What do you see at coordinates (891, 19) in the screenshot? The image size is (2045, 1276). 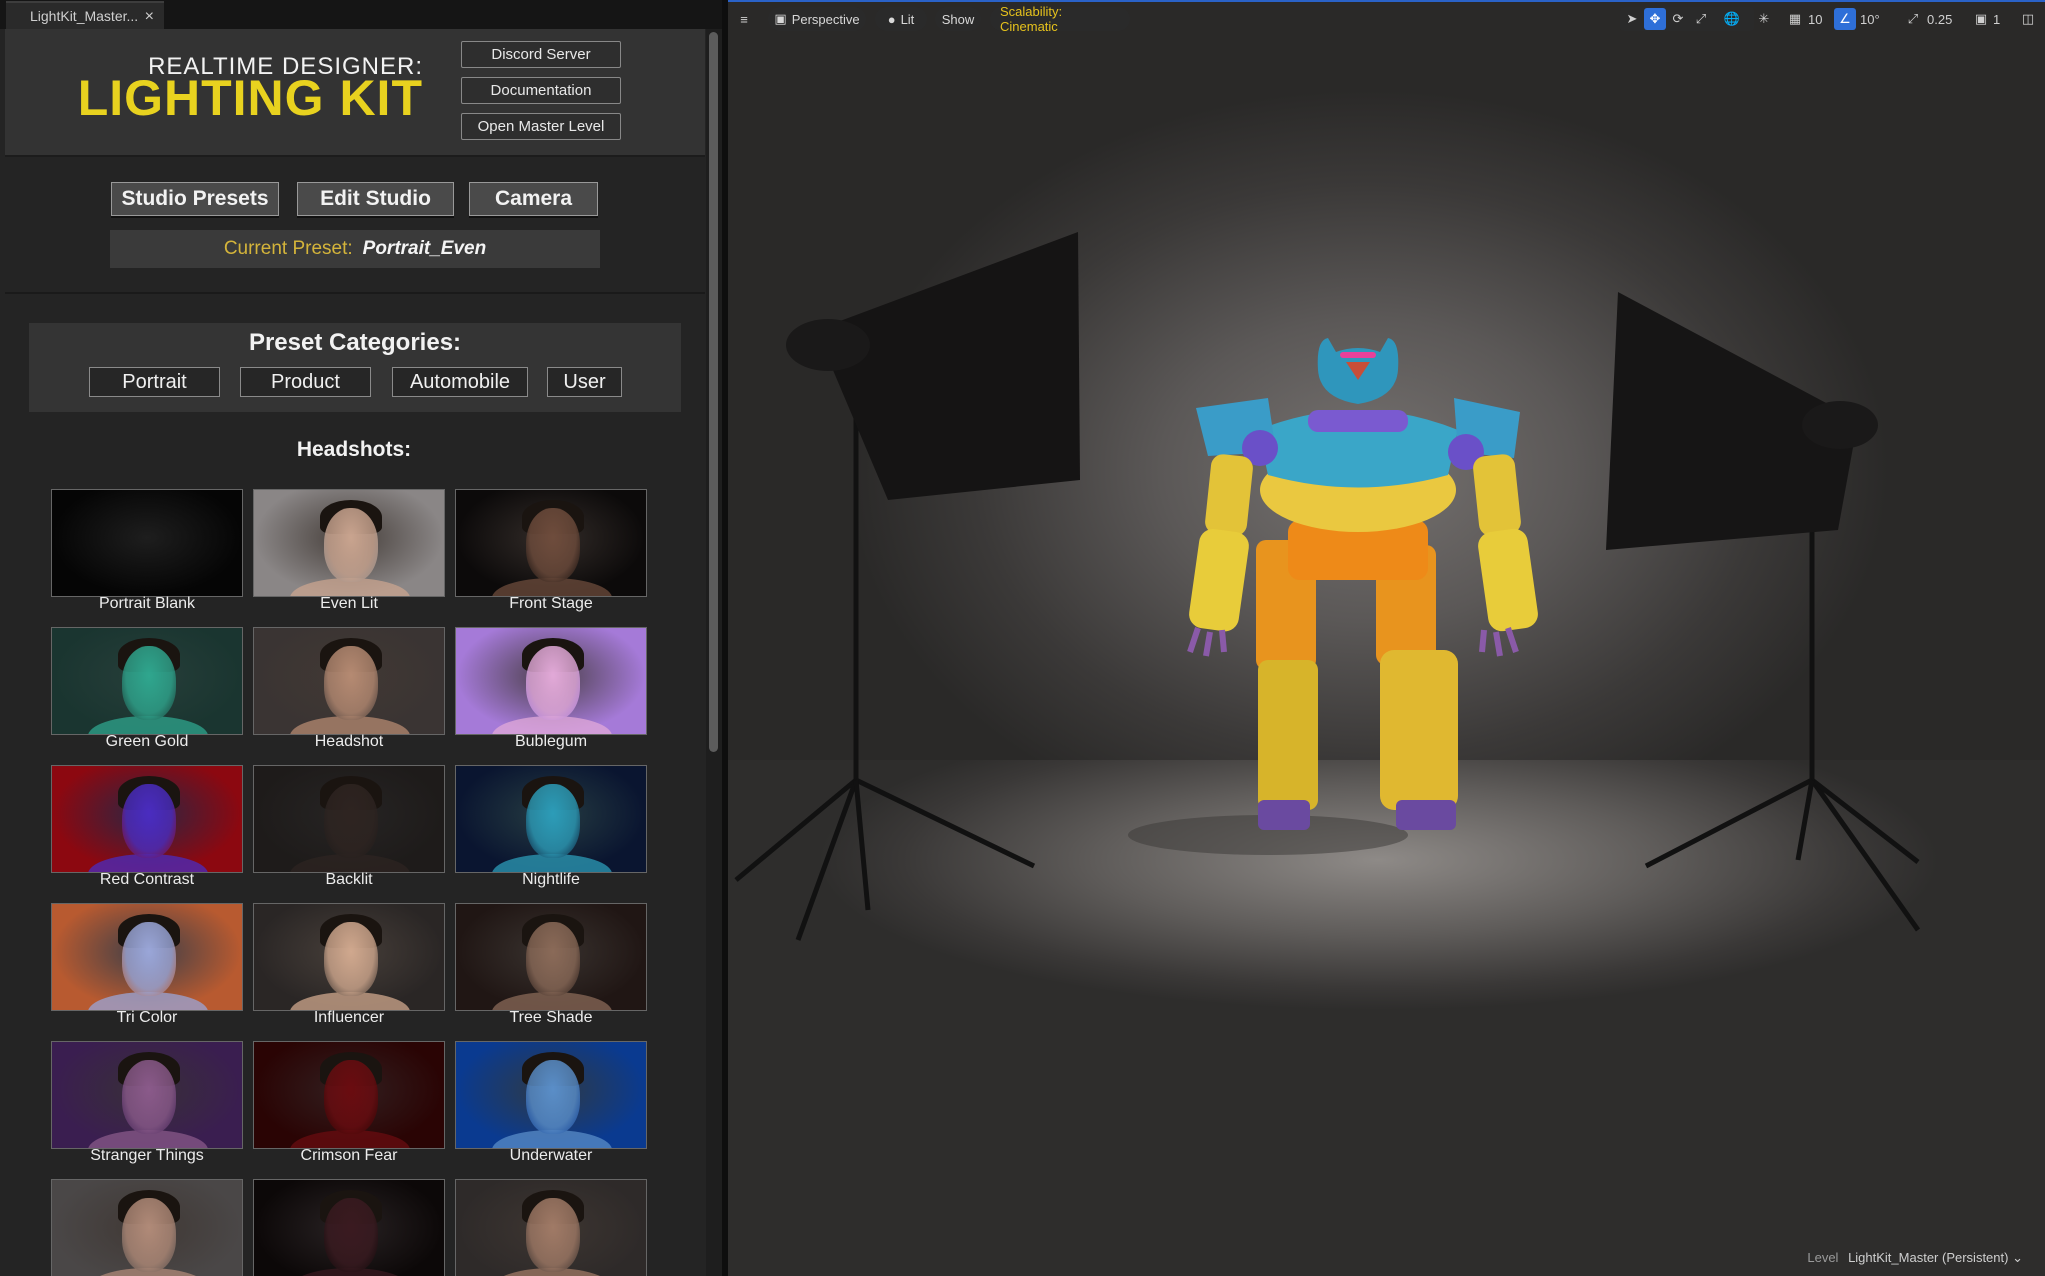 I see `lit-sphere-icon: ●` at bounding box center [891, 19].